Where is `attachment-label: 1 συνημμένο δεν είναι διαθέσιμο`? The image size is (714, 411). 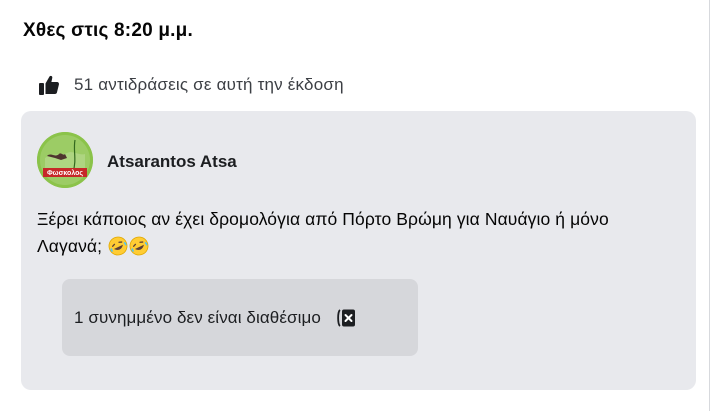
attachment-label: 1 συνημμένο δεν είναι διαθέσιμο is located at coordinates (197, 317).